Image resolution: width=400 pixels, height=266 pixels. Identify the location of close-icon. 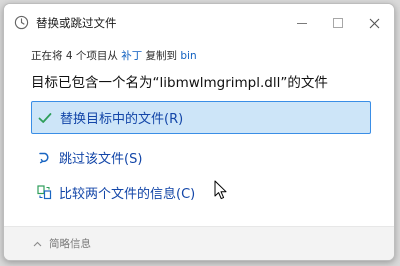
(374, 23).